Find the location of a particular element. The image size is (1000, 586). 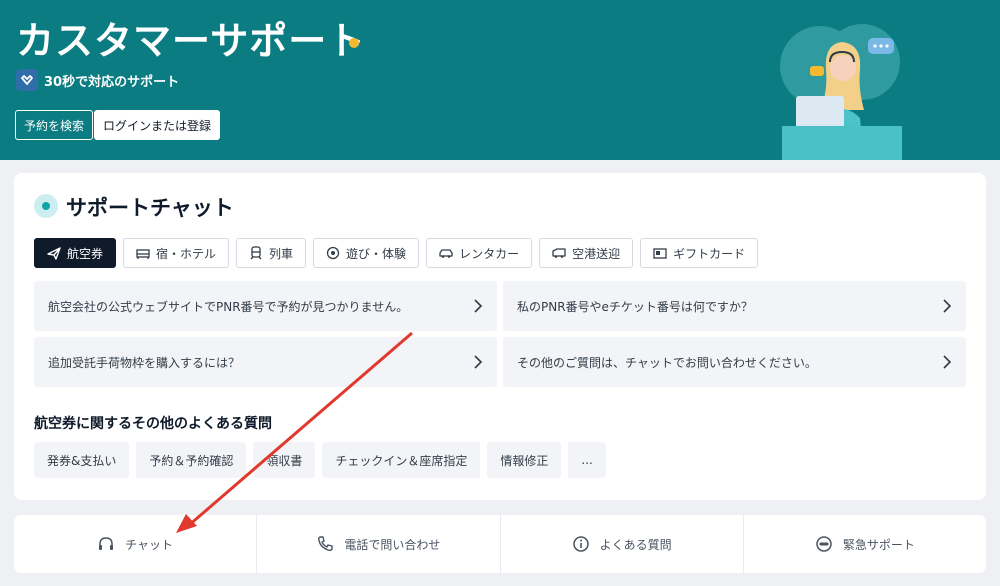

tab-label: 空港送迎 is located at coordinates (596, 253).